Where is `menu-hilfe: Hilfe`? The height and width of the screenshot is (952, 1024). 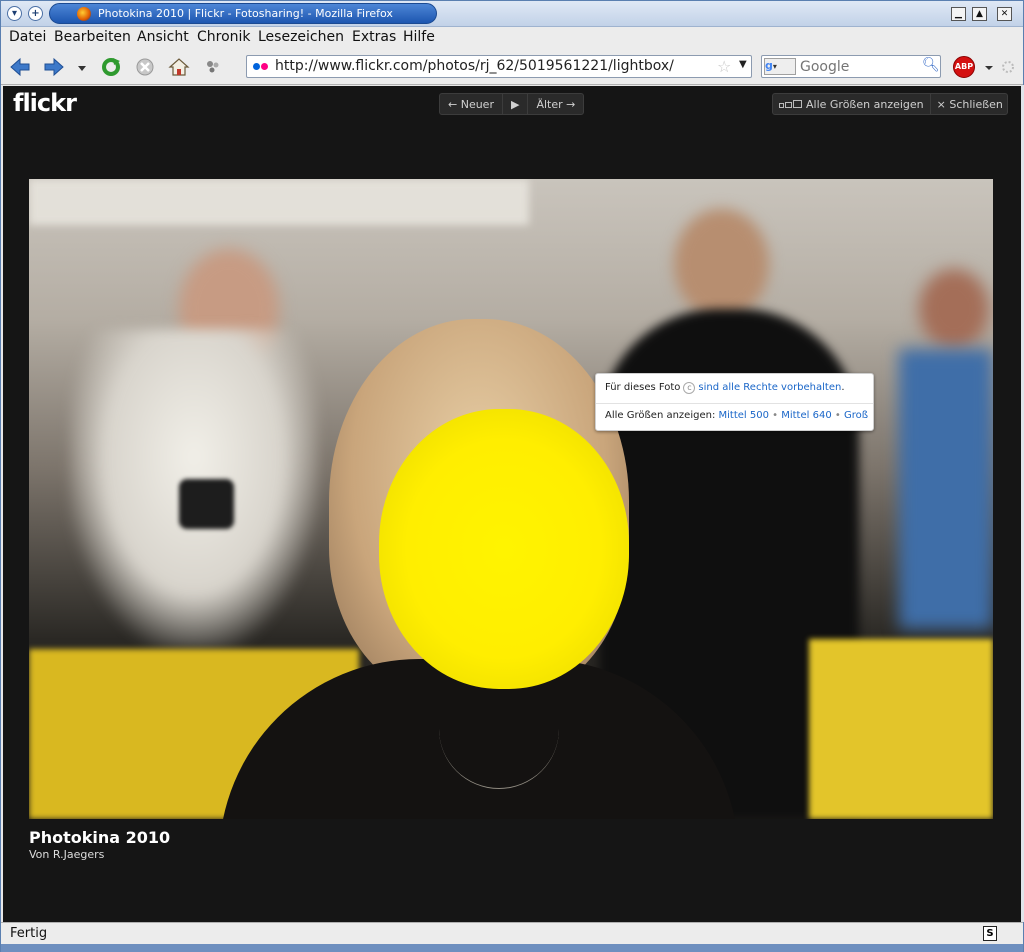 menu-hilfe: Hilfe is located at coordinates (419, 37).